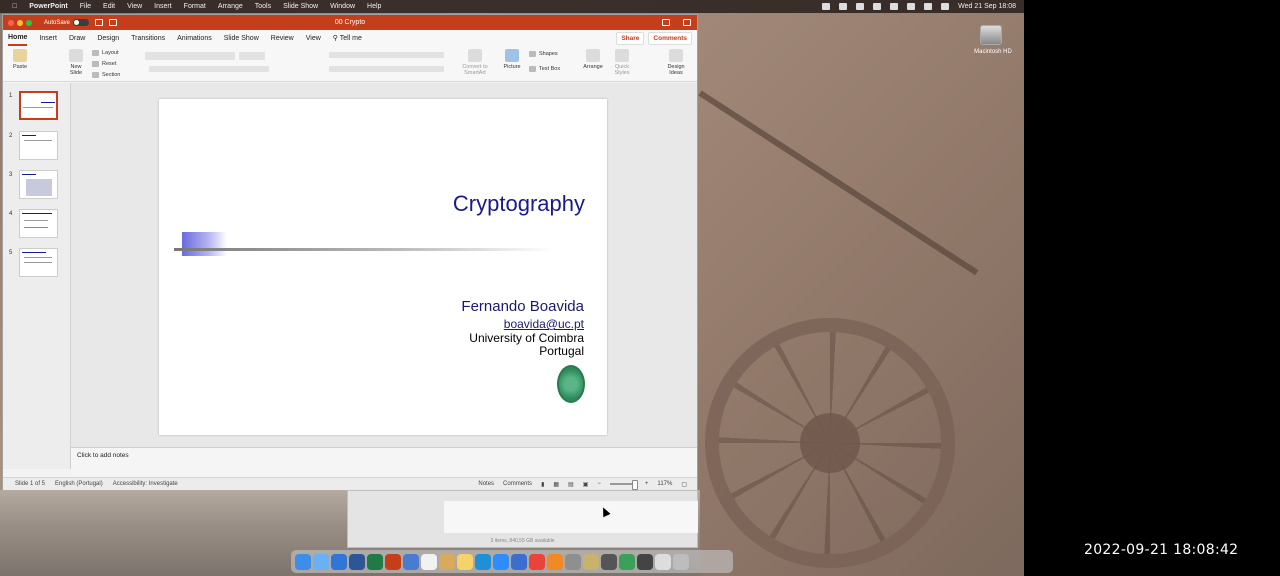 The image size is (1280, 576). Describe the element at coordinates (209, 69) in the screenshot. I see `font-format-controls` at that location.